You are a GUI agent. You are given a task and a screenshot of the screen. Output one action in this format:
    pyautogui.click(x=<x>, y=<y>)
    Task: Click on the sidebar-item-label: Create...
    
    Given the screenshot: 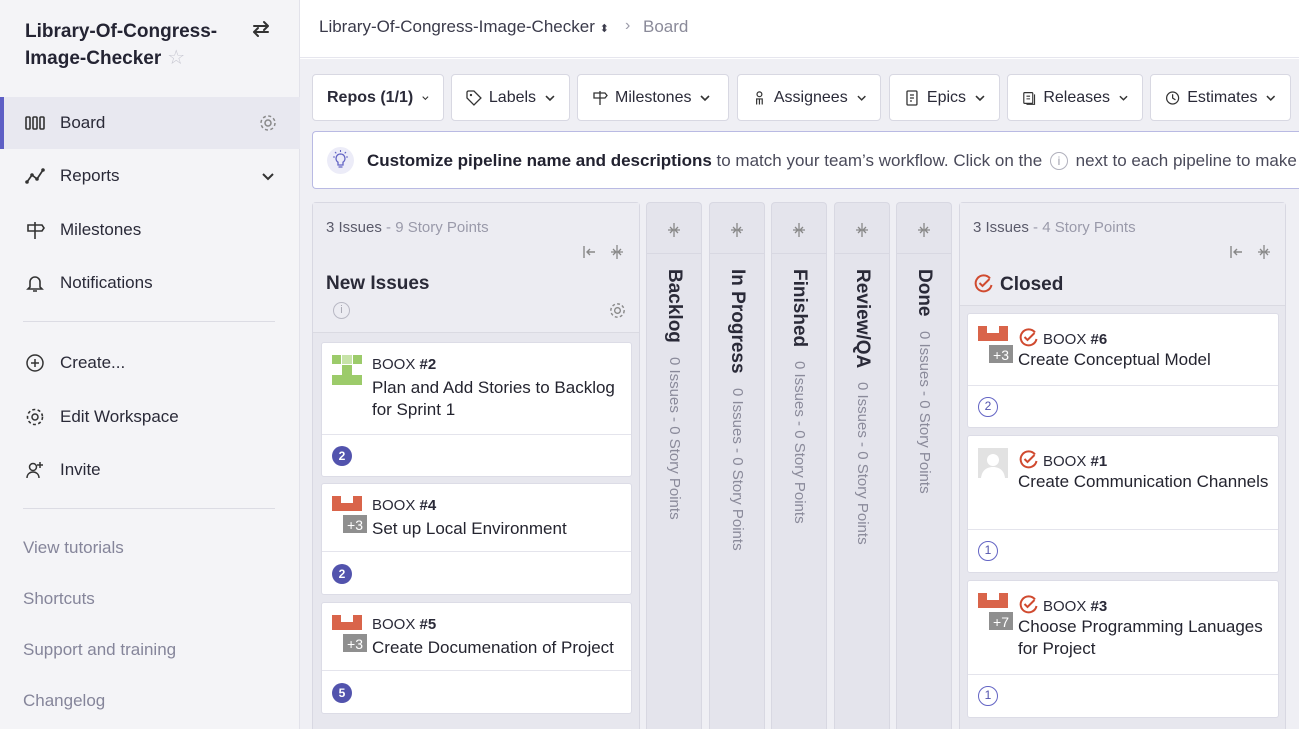 What is the action you would take?
    pyautogui.click(x=93, y=362)
    